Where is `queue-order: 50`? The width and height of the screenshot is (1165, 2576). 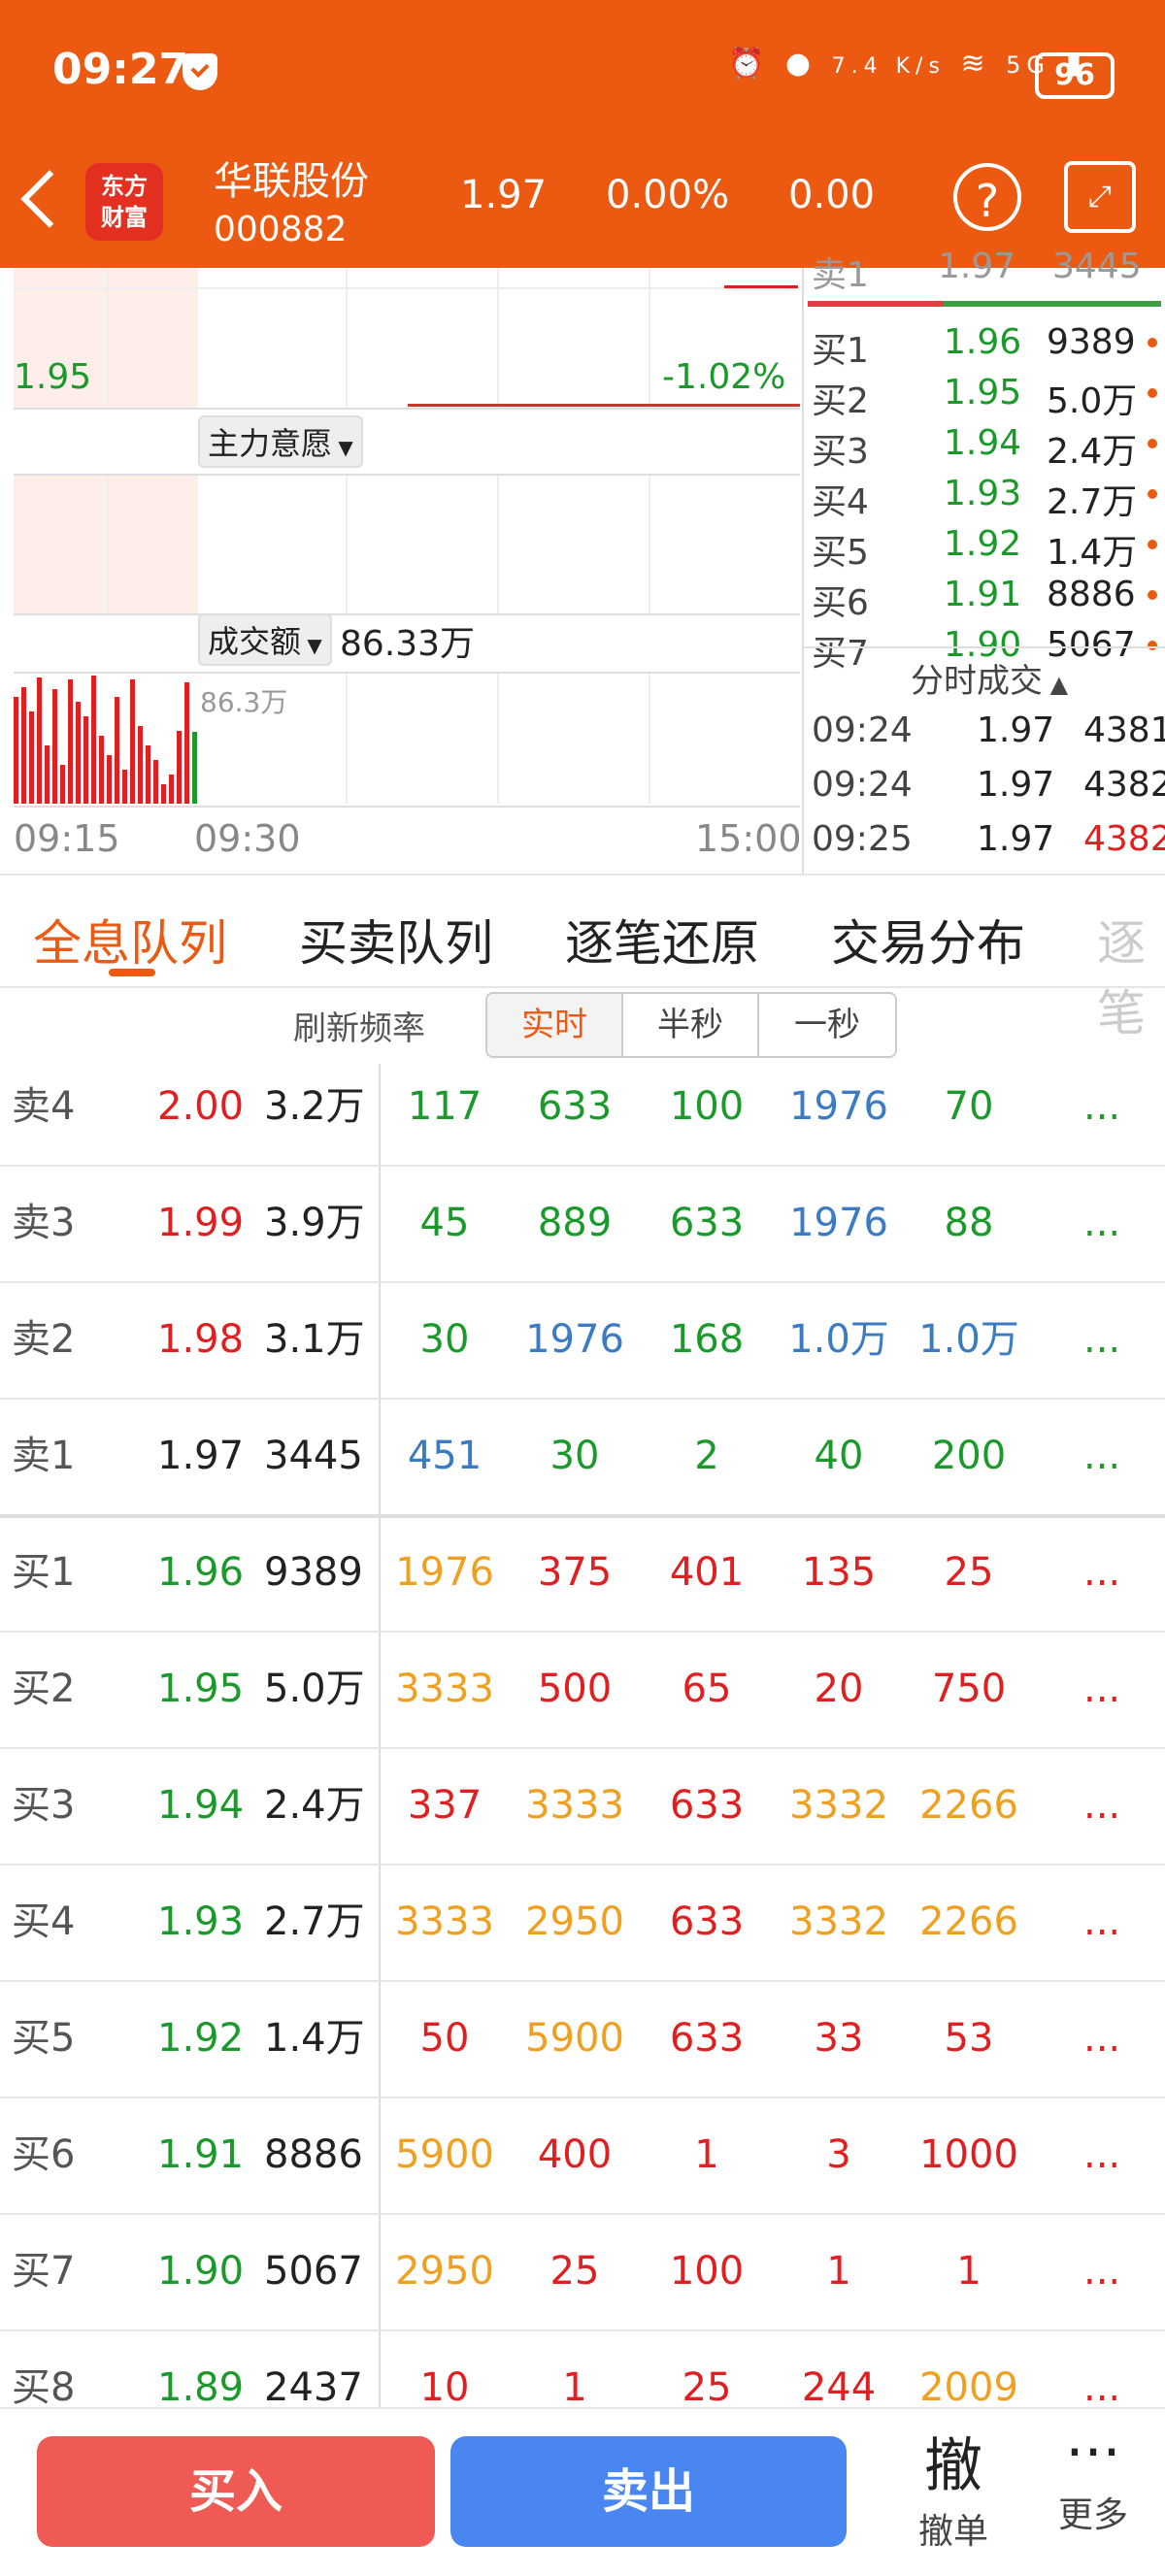 queue-order: 50 is located at coordinates (445, 2038).